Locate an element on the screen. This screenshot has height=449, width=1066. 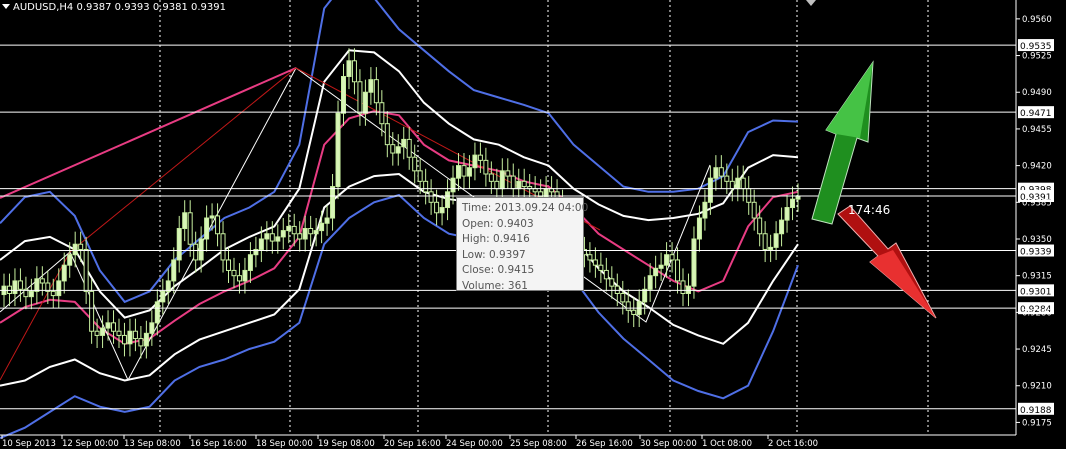
price-tick-label: 0.9385 is located at coordinates (1037, 203).